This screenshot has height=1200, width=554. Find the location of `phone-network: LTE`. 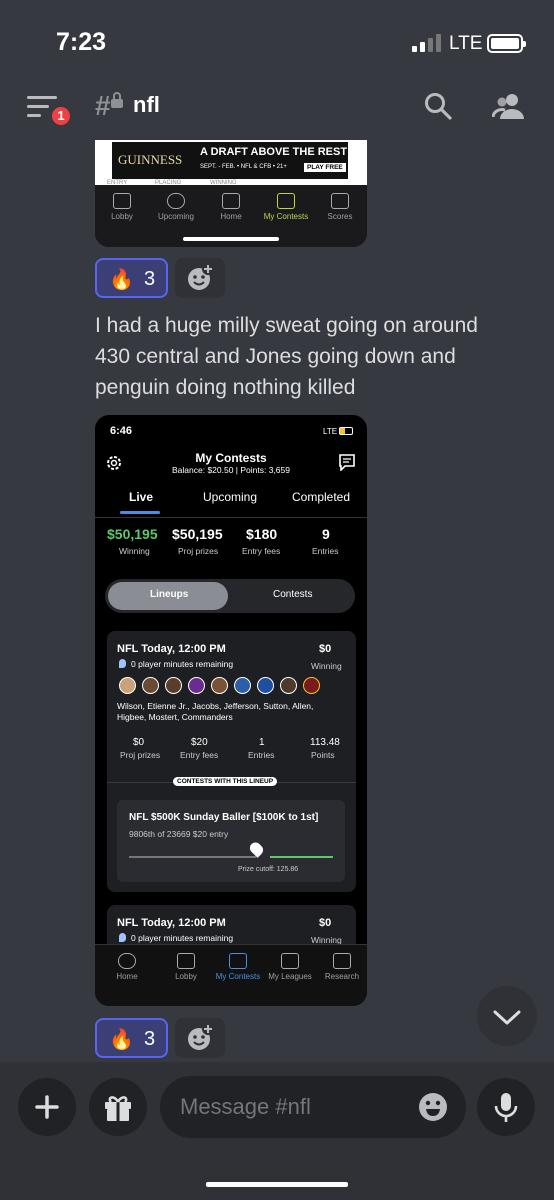

phone-network: LTE is located at coordinates (330, 431).